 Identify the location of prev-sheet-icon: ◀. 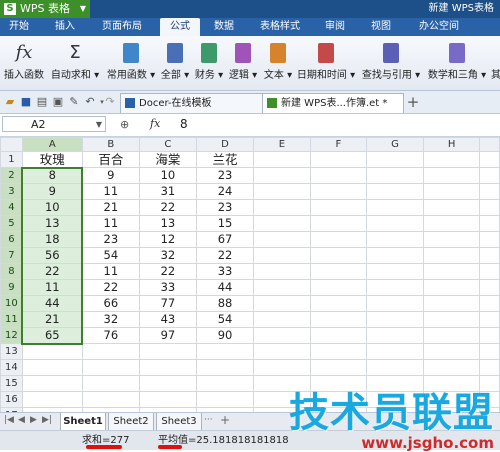
(21, 420).